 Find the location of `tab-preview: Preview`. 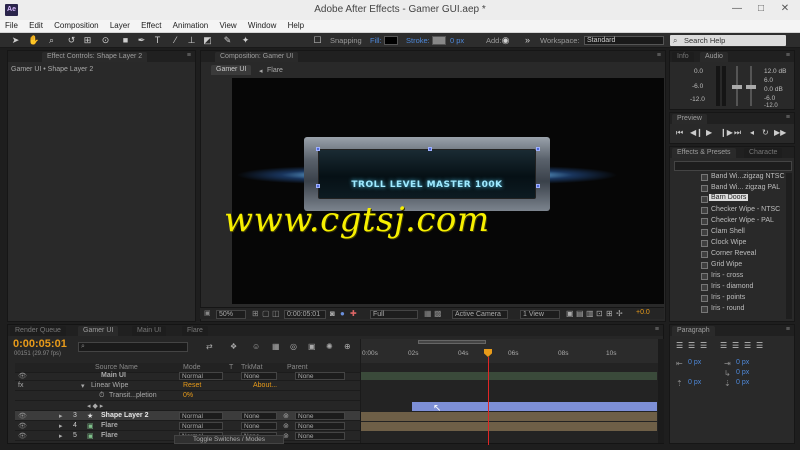

tab-preview: Preview is located at coordinates (689, 119).